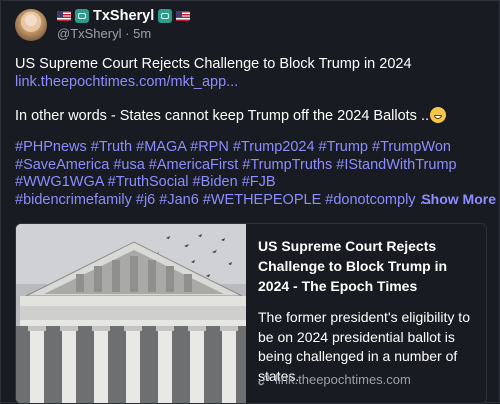 The width and height of the screenshot is (500, 404). I want to click on card-domain-row: link.theepochtimes.com, so click(334, 379).